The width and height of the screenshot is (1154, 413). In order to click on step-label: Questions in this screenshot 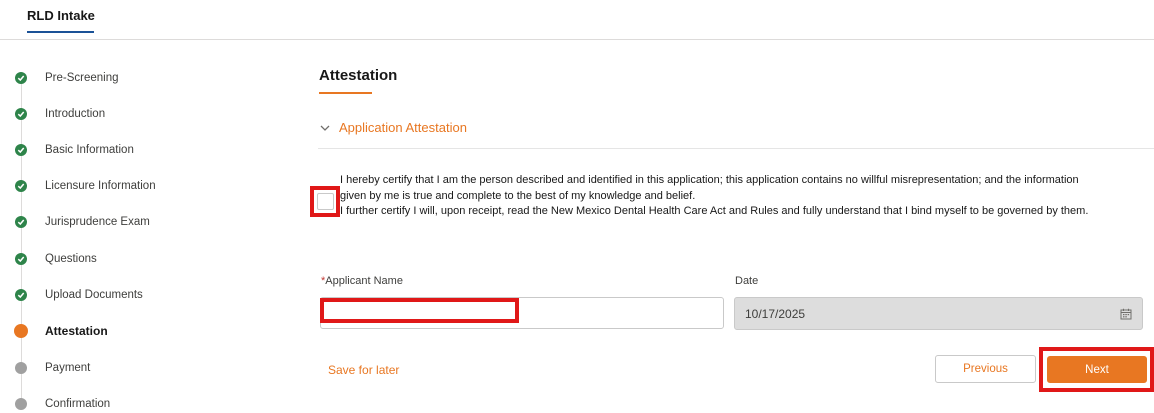, I will do `click(71, 259)`.